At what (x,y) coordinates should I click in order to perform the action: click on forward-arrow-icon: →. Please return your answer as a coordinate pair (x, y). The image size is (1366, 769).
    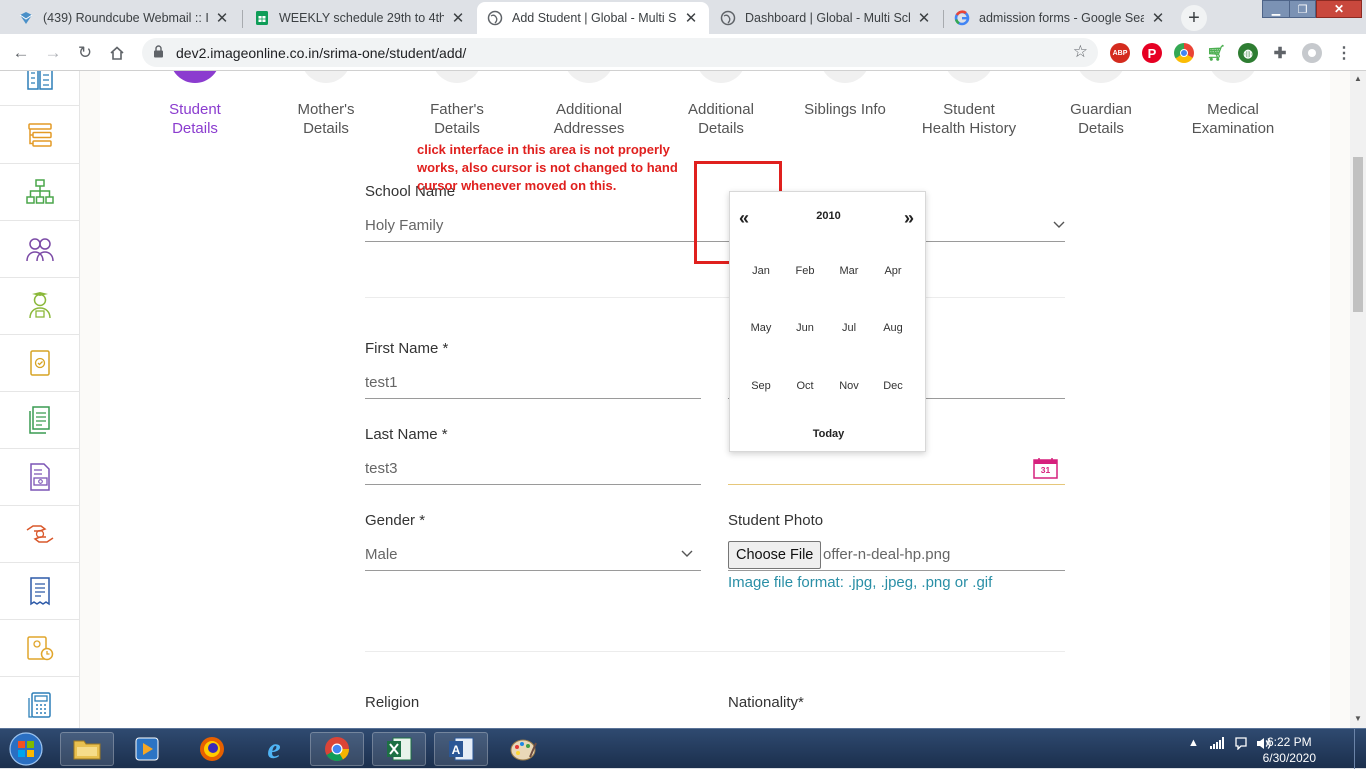
    Looking at the image, I should click on (53, 53).